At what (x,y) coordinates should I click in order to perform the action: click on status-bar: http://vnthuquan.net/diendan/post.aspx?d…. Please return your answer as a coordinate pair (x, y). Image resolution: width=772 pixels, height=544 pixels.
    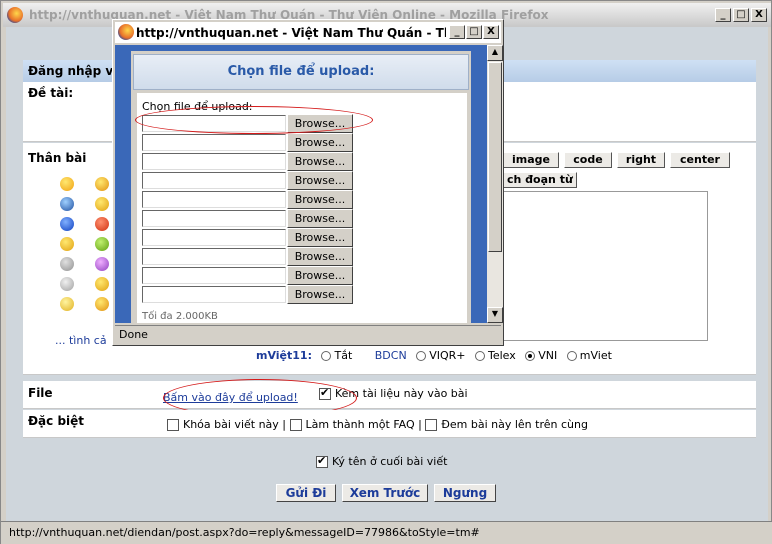
    Looking at the image, I should click on (386, 532).